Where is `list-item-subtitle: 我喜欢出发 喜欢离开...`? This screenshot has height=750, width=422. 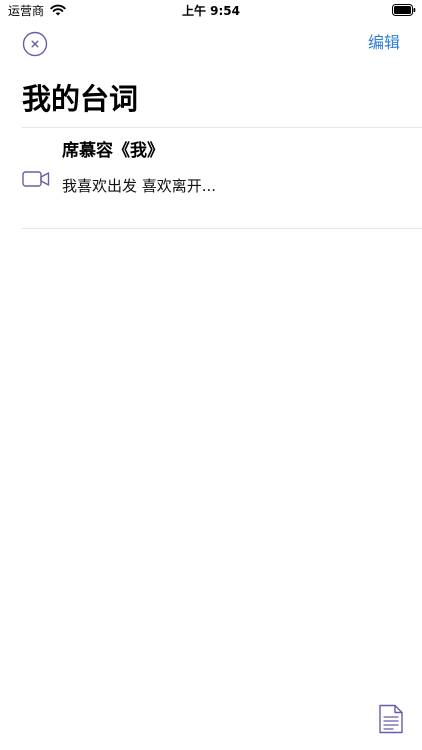 list-item-subtitle: 我喜欢出发 喜欢离开... is located at coordinates (139, 186).